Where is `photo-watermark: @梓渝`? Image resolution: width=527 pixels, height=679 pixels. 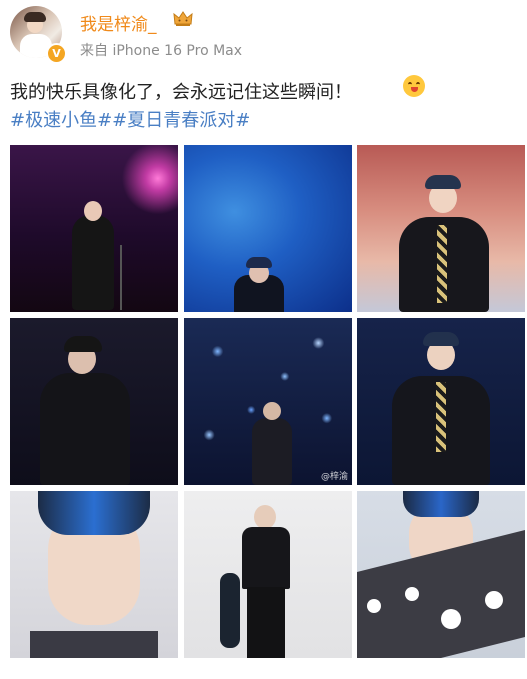
photo-watermark: @梓渝 is located at coordinates (334, 477).